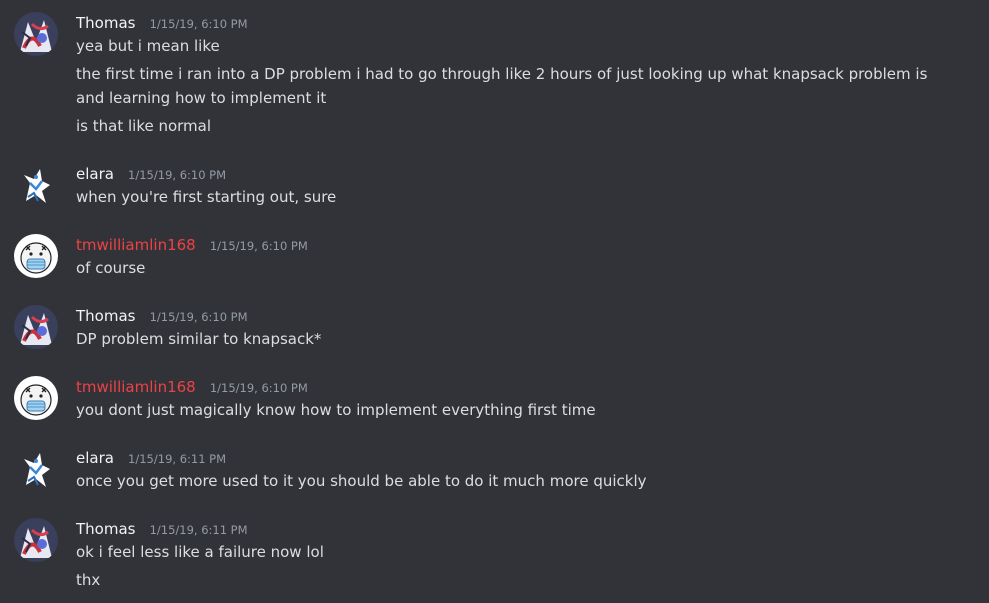 The image size is (989, 603). What do you see at coordinates (206, 197) in the screenshot?
I see `message-text: when you're first starting out, sure` at bounding box center [206, 197].